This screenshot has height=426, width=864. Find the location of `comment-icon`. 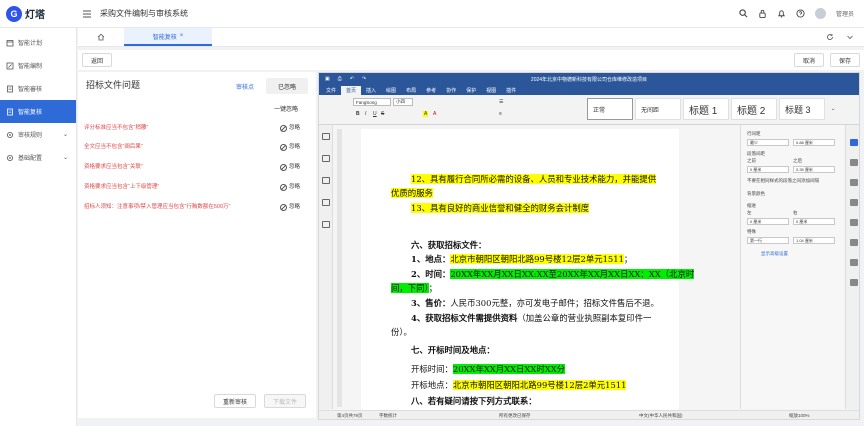

comment-icon is located at coordinates (326, 158).